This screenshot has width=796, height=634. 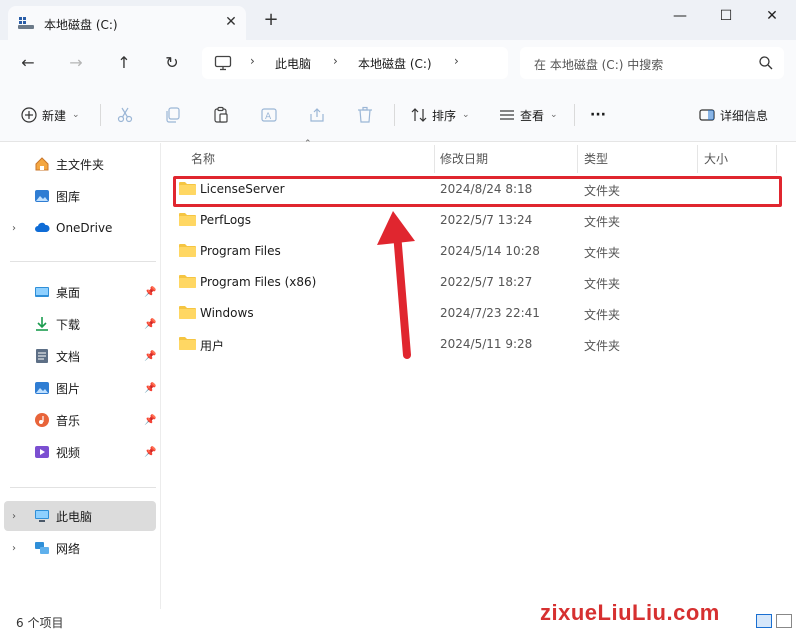 What do you see at coordinates (464, 159) in the screenshot?
I see `column-header-date: 修改日期` at bounding box center [464, 159].